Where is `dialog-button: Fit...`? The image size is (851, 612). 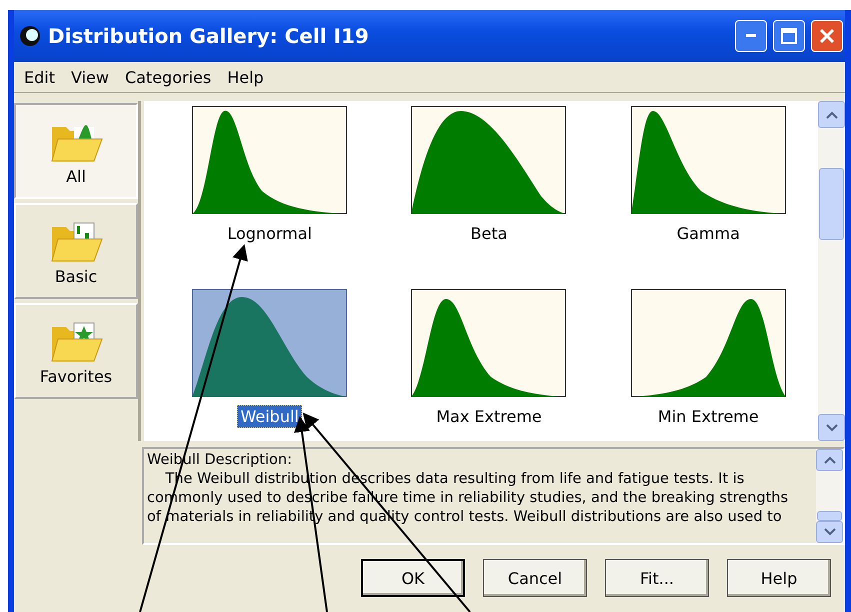 dialog-button: Fit... is located at coordinates (657, 578).